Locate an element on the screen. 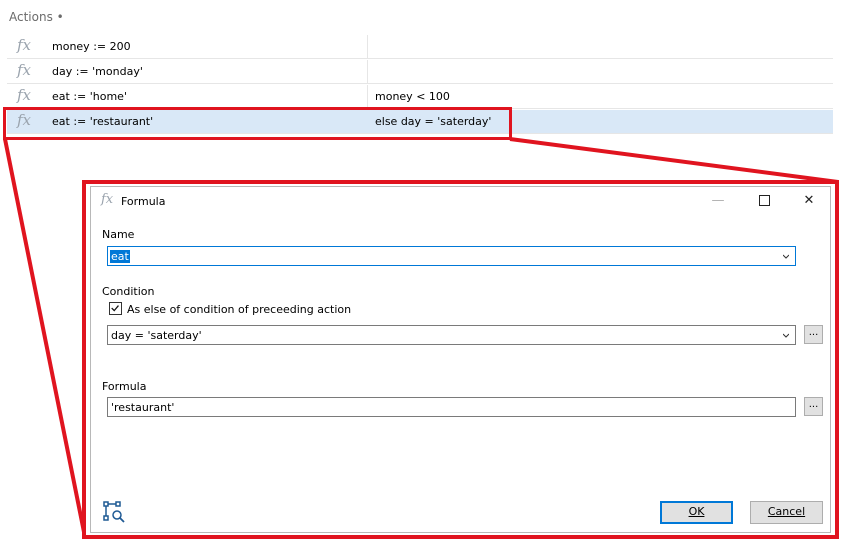  action-formula: eat := 'home' is located at coordinates (89, 96).